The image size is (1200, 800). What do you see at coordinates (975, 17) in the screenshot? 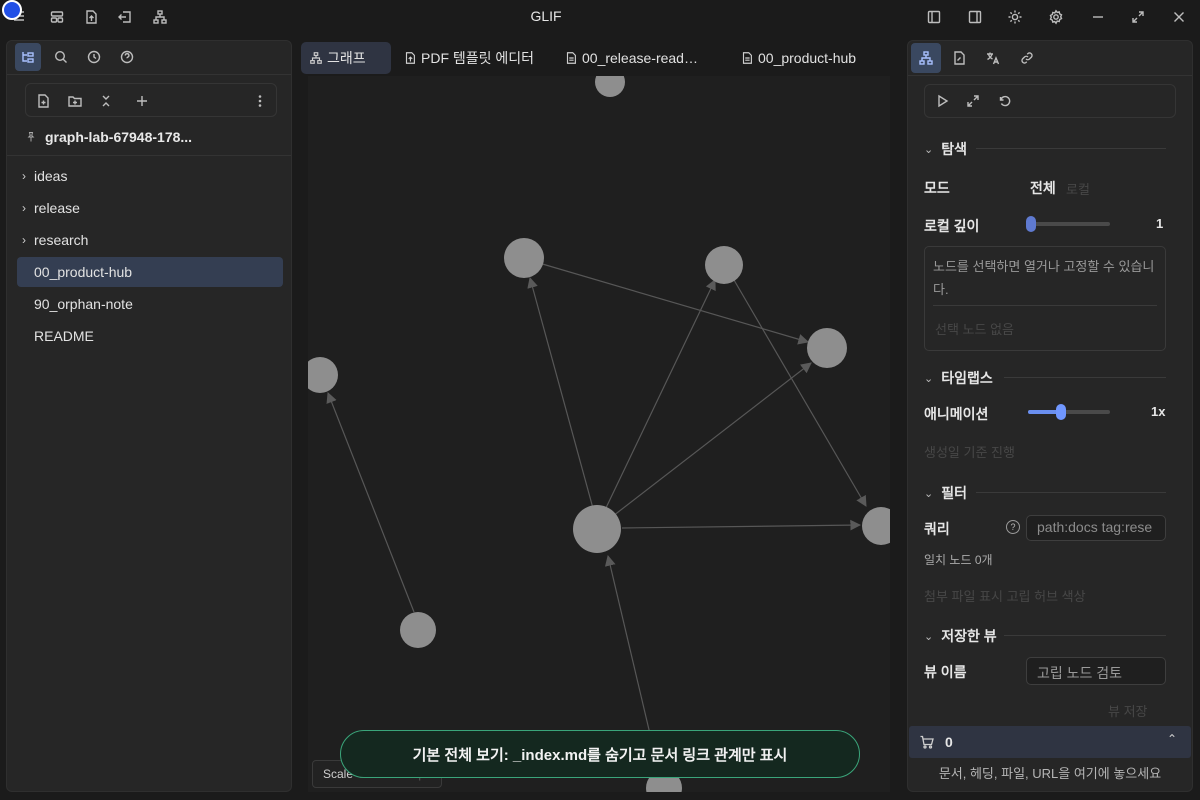
I see `right-sidebar-toggle-icon` at bounding box center [975, 17].